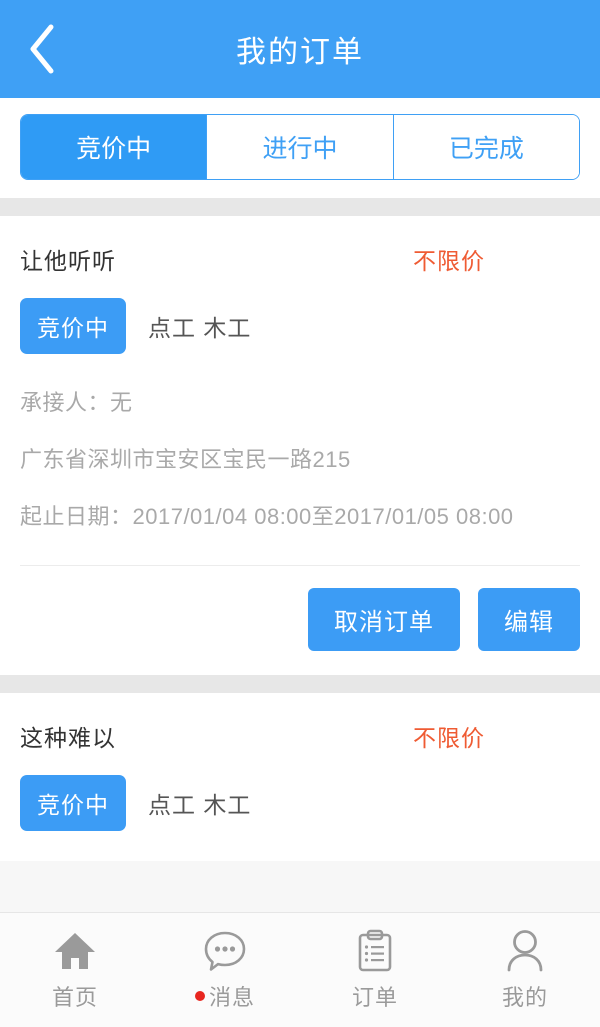 The height and width of the screenshot is (1027, 600). What do you see at coordinates (199, 996) in the screenshot?
I see `unread-badge-dot` at bounding box center [199, 996].